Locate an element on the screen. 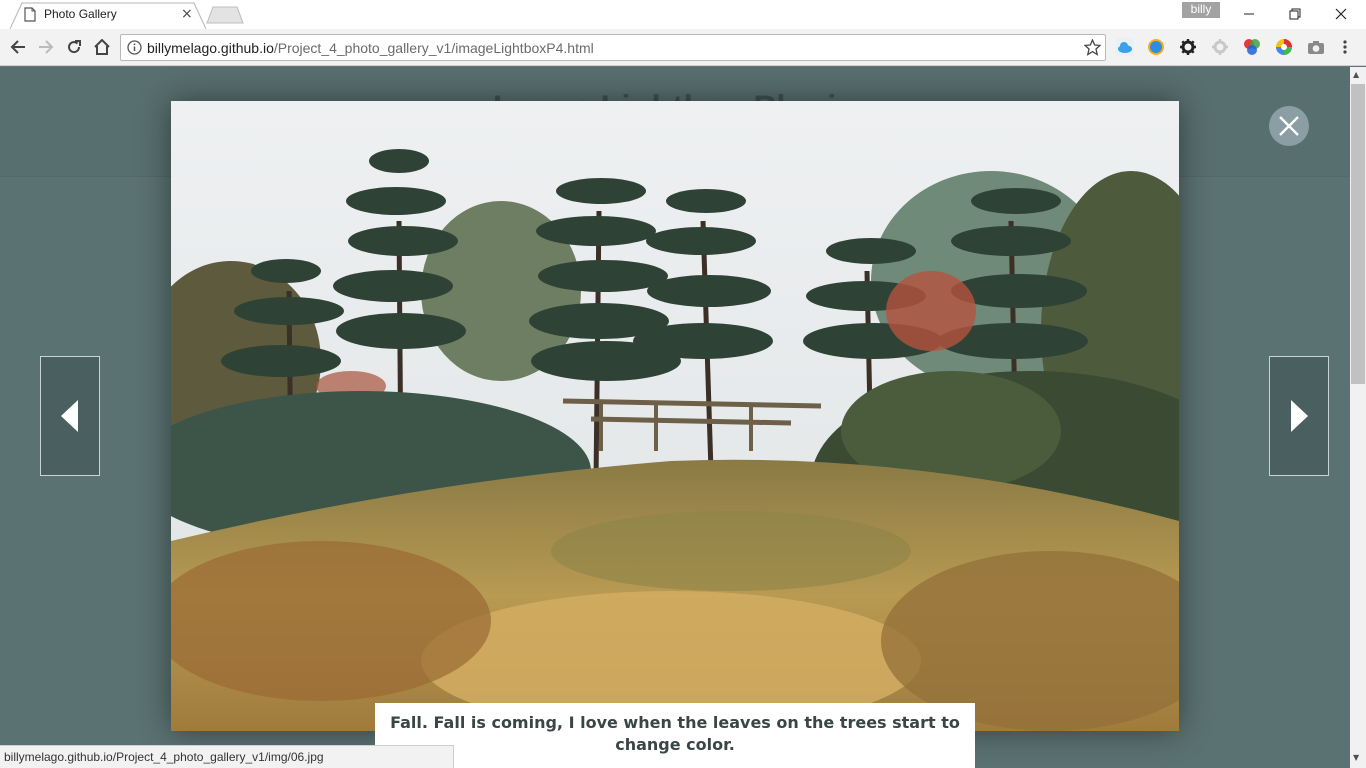 The width and height of the screenshot is (1366, 768). settings-extension-icon is located at coordinates (1220, 47).